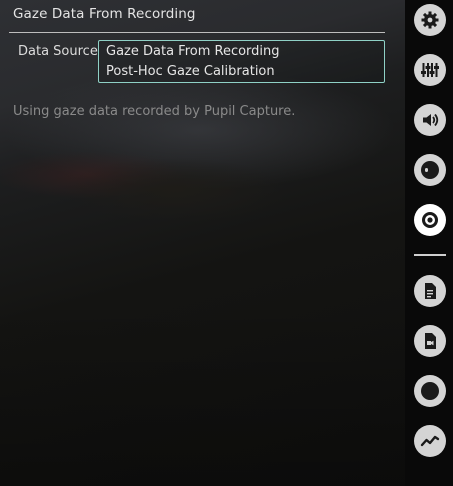 The width and height of the screenshot is (453, 486). Describe the element at coordinates (104, 14) in the screenshot. I see `menu-title: Gaze Data From Recording` at that location.